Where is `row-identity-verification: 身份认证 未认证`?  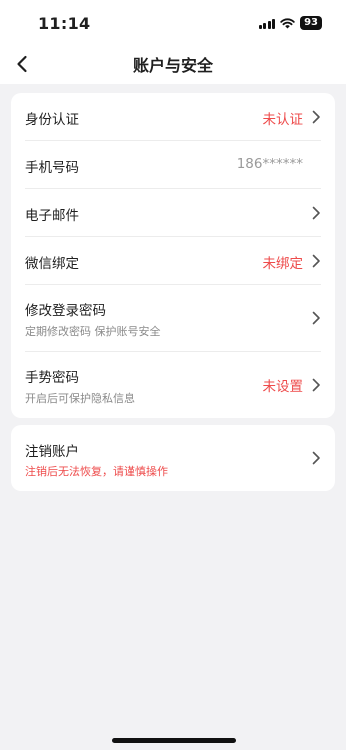
row-identity-verification: 身份认证 未认证 is located at coordinates (173, 117).